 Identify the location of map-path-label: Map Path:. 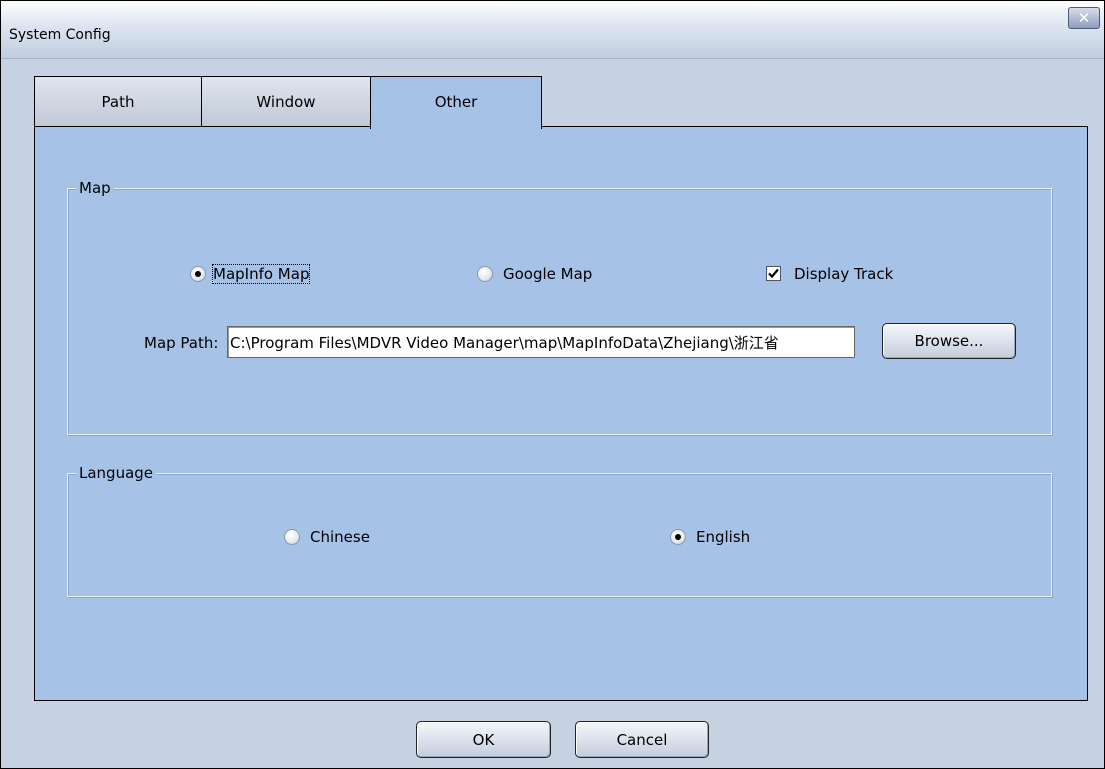
(181, 343).